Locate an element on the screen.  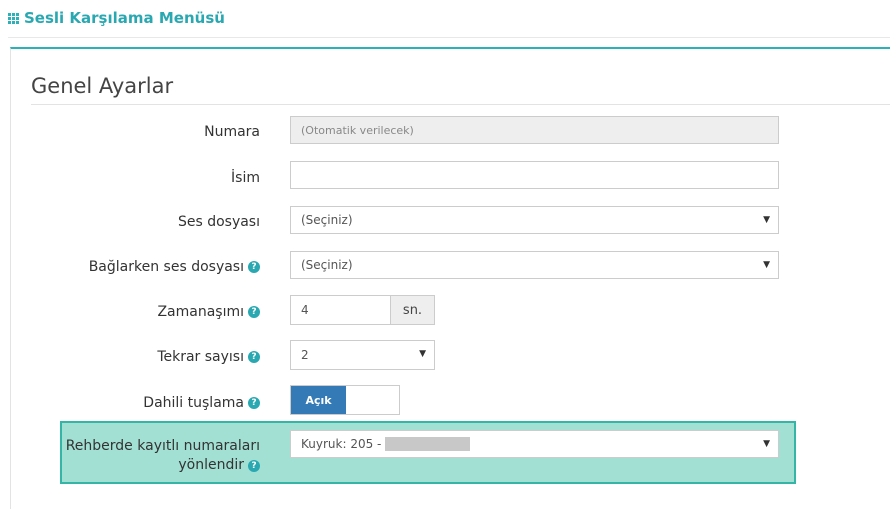
toggle-on-state: Açık is located at coordinates (318, 400).